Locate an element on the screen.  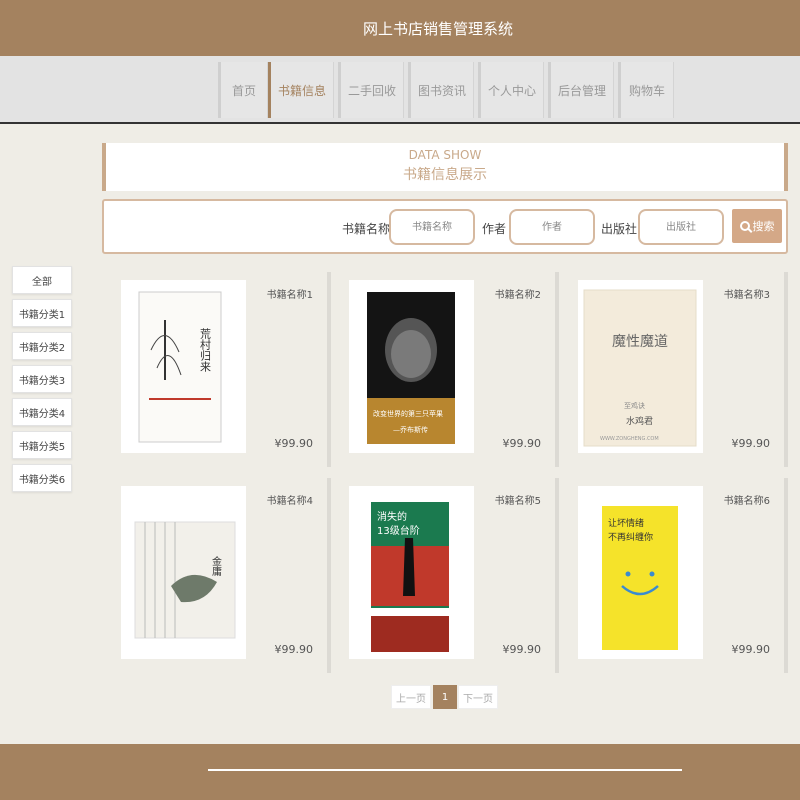
book-name: 书籍名称3 is located at coordinates (746, 295).